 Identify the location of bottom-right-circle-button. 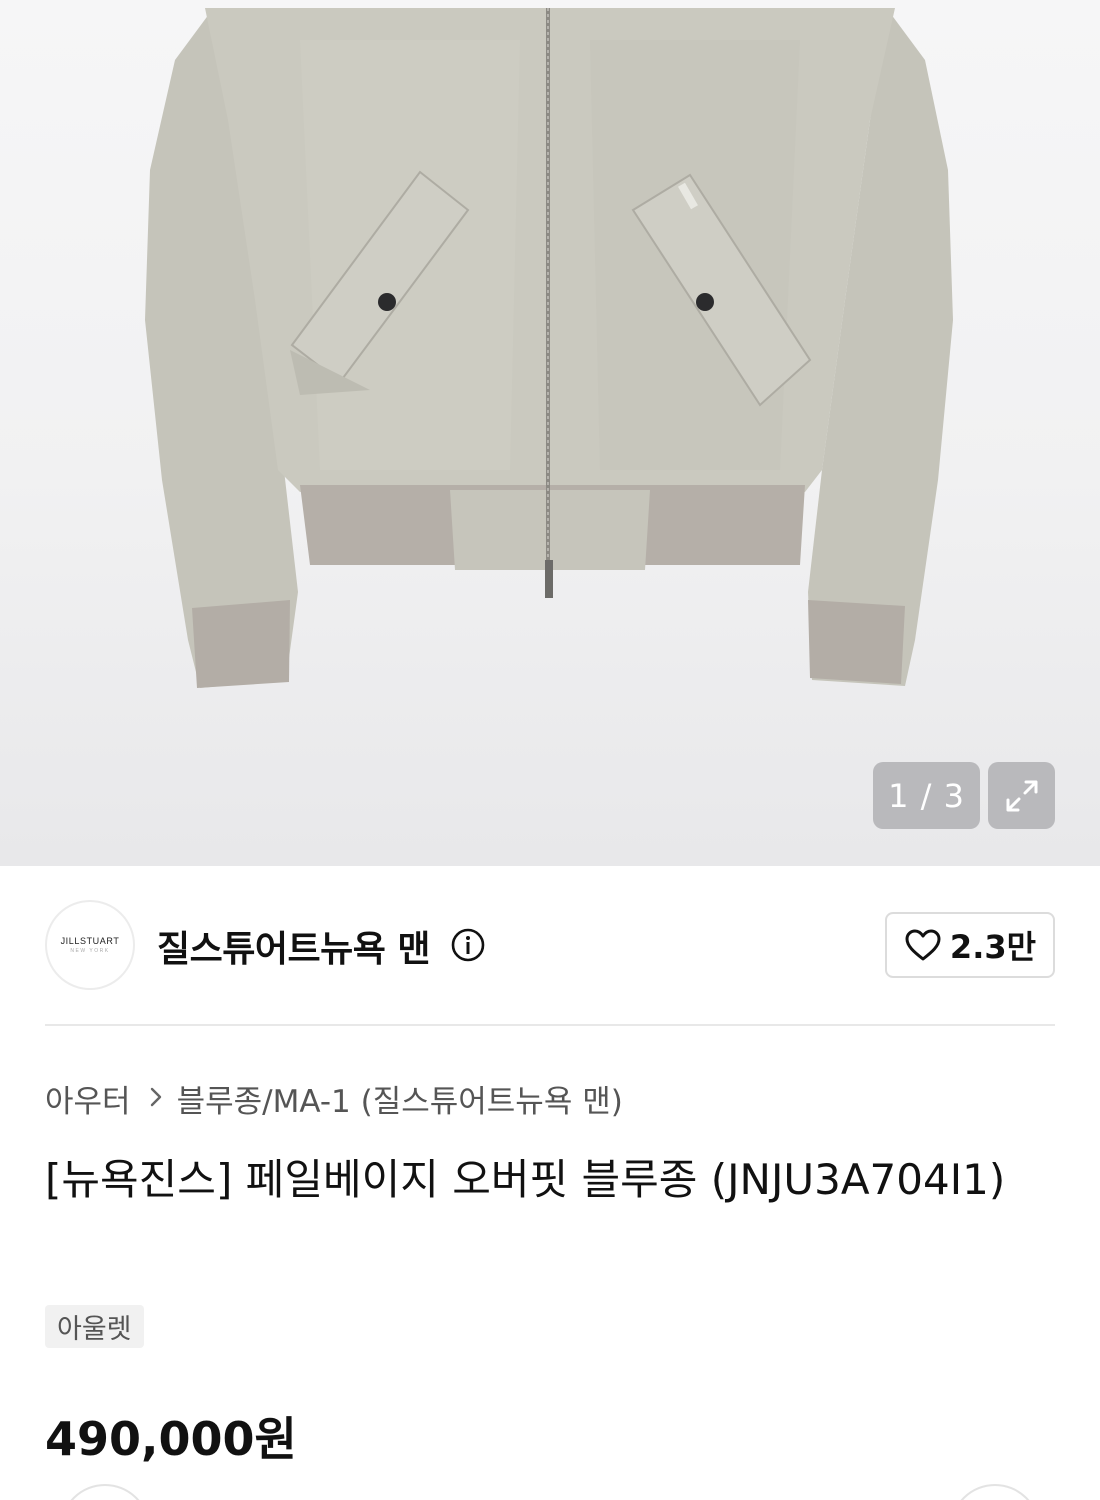
(995, 1492).